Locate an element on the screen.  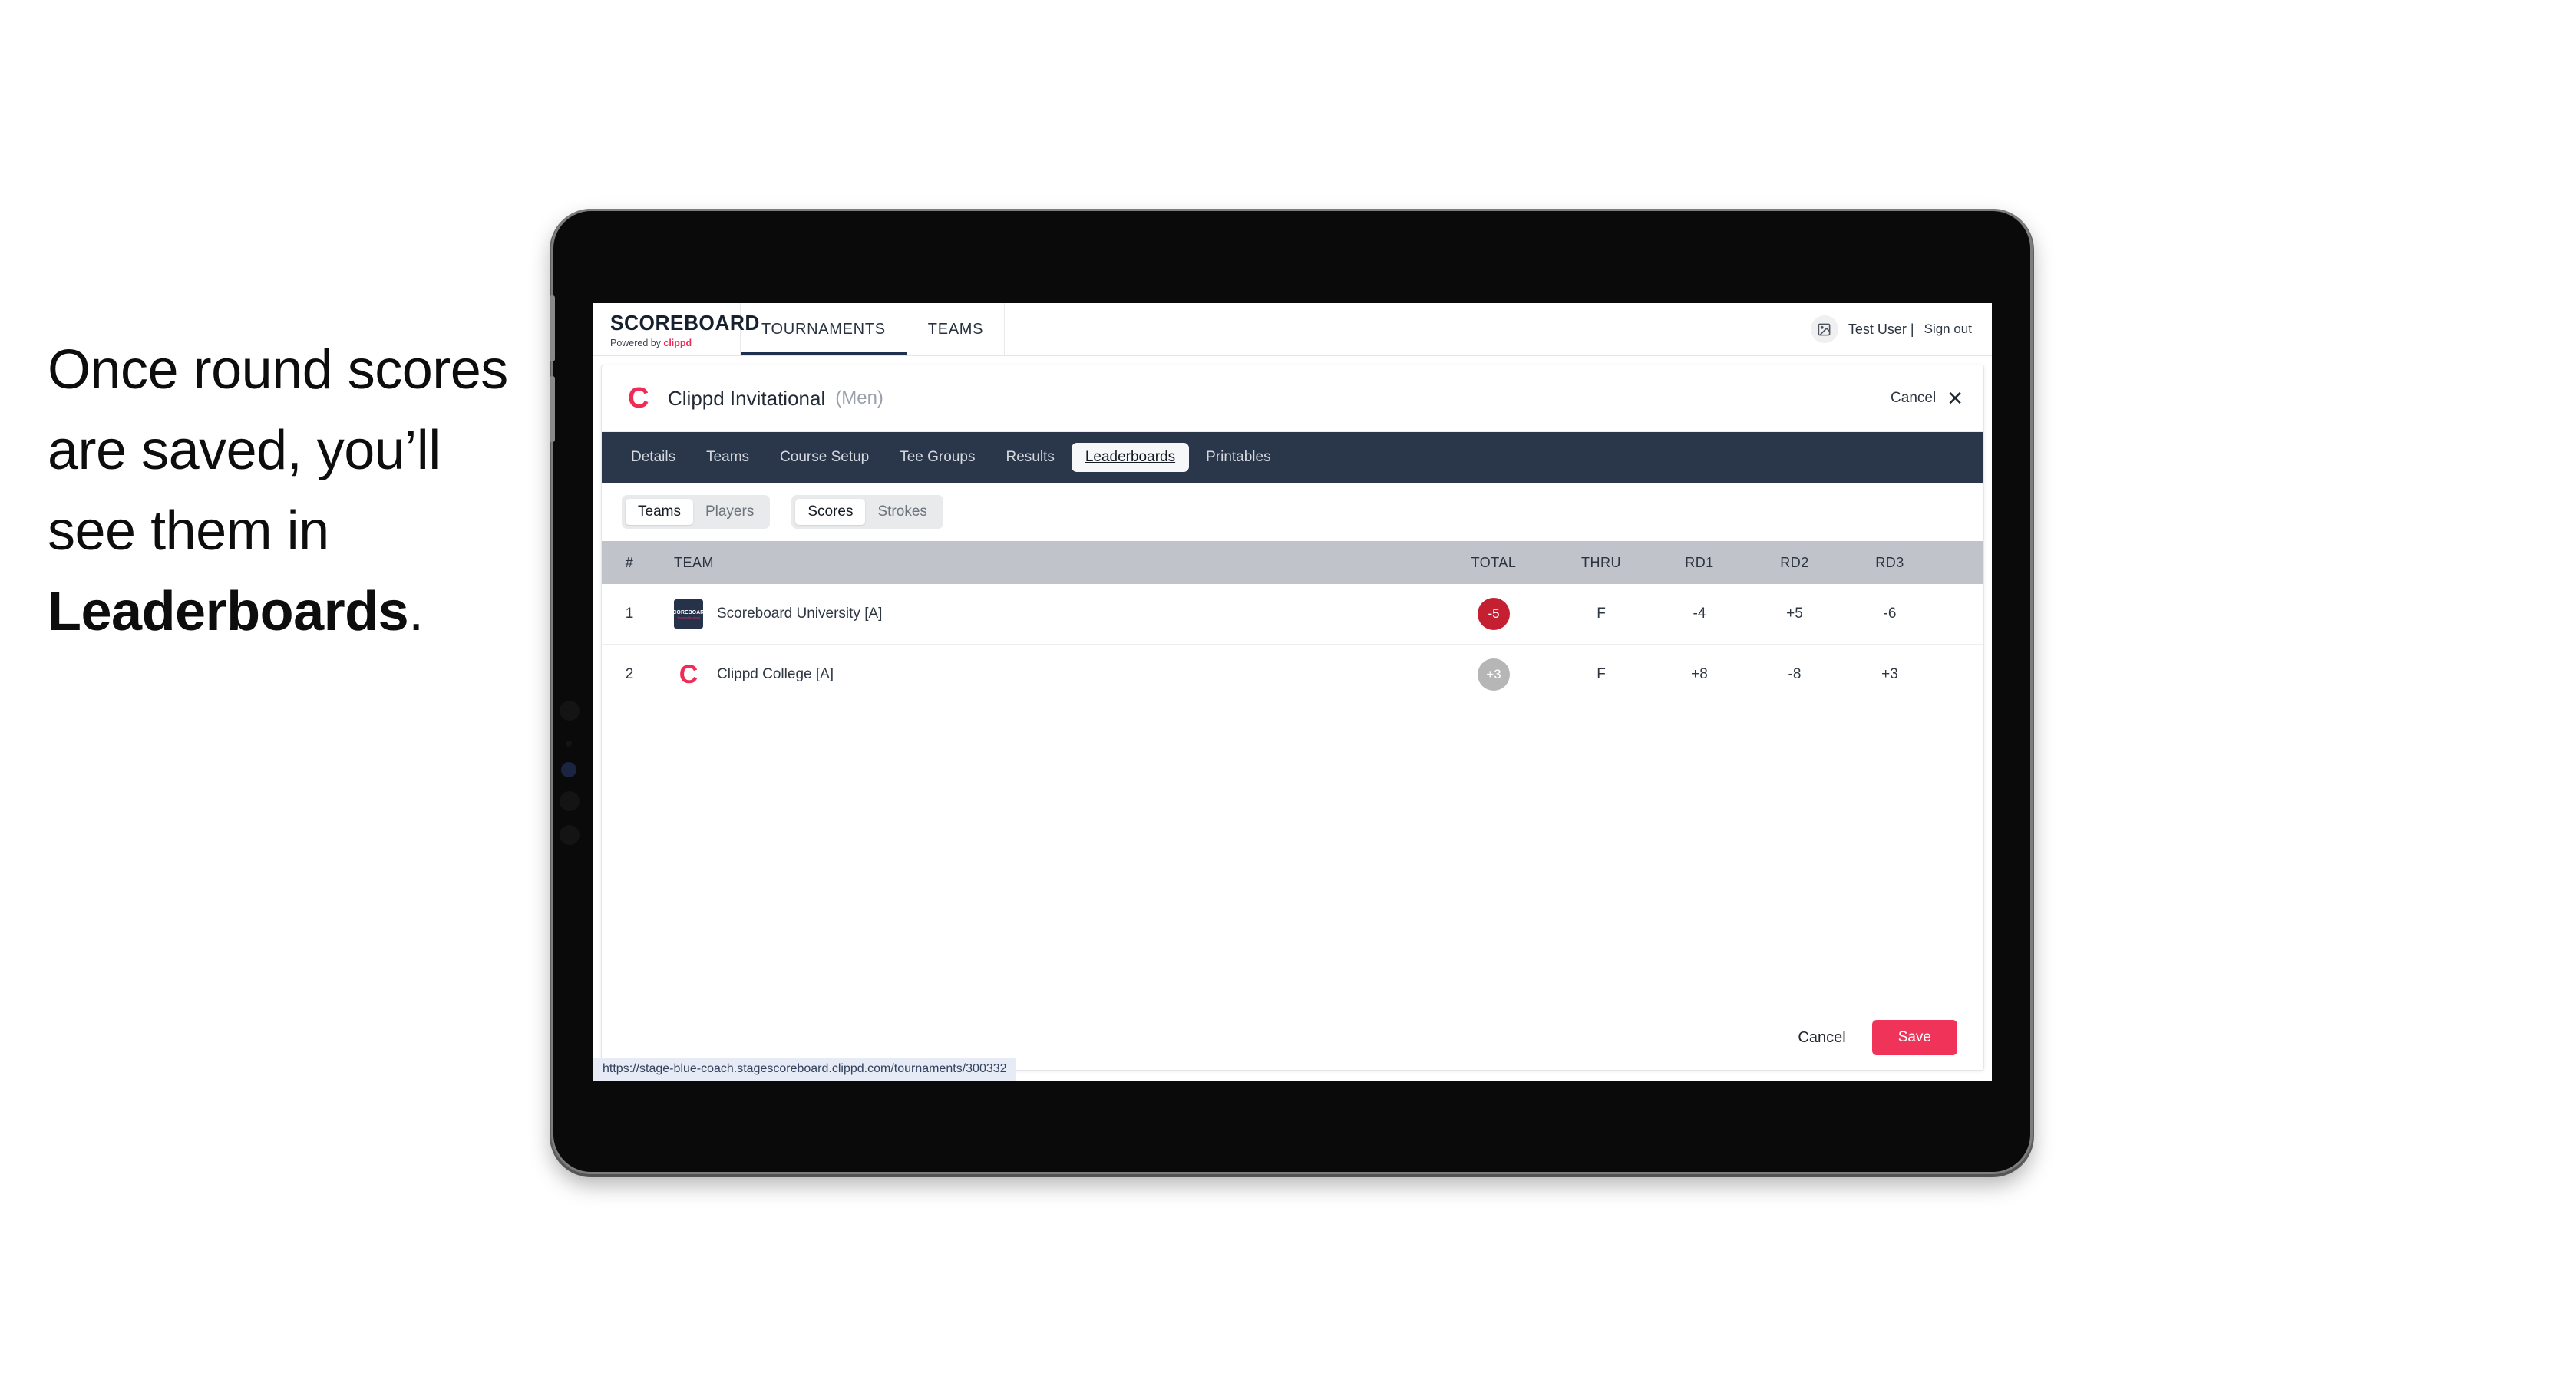
tab-results: Results is located at coordinates (1030, 457).